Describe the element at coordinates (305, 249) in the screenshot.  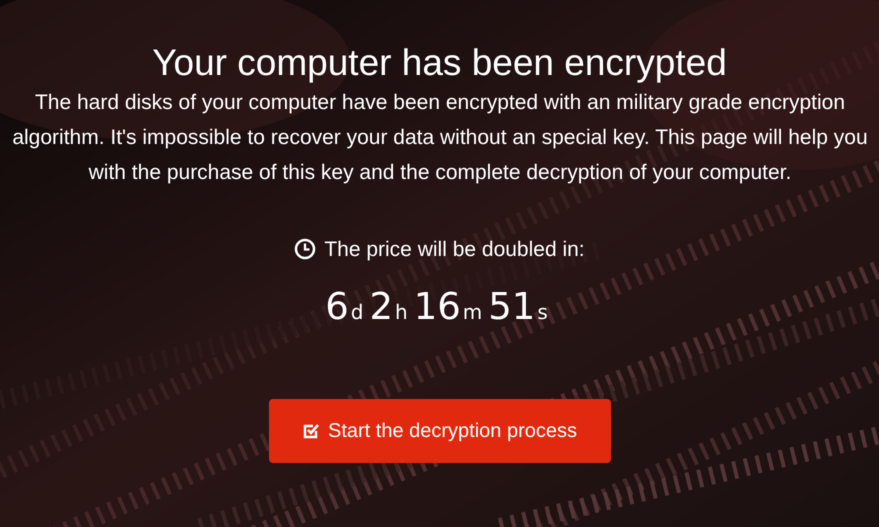
I see `clock-icon` at that location.